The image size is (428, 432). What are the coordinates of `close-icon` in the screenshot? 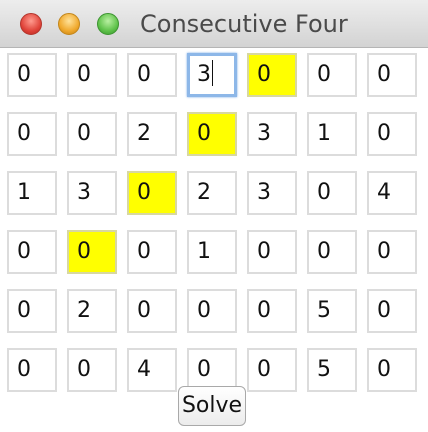 It's located at (31, 24).